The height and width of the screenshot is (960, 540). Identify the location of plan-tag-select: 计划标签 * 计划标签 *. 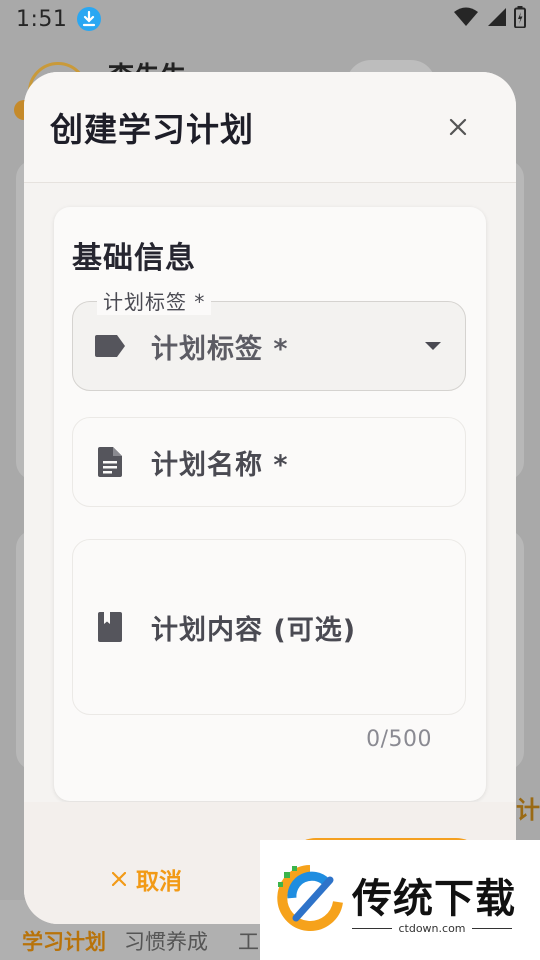
(269, 338).